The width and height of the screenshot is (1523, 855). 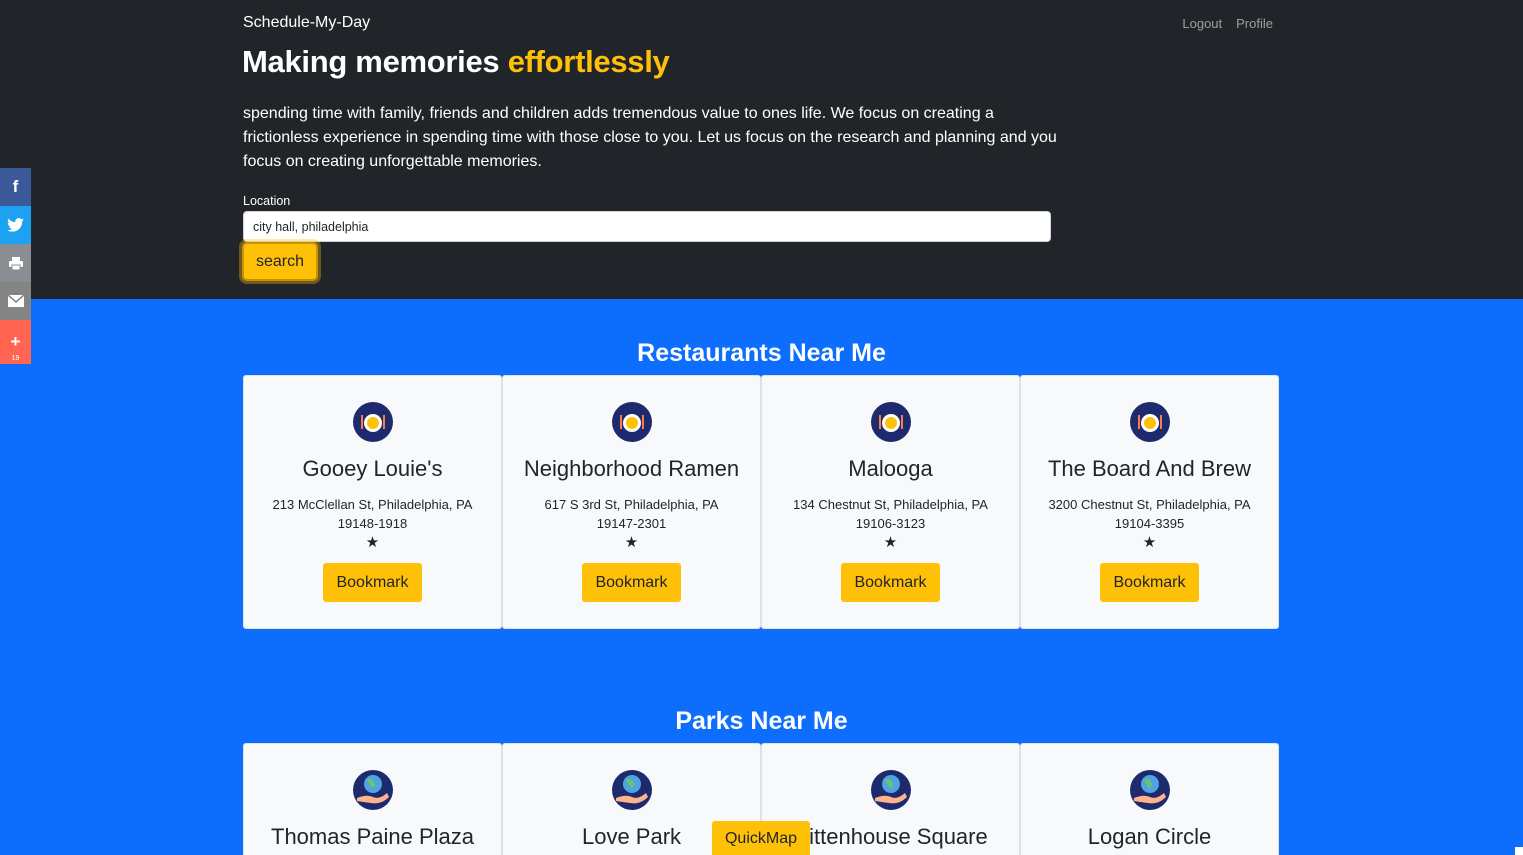 I want to click on profile-link: Profile, so click(x=1254, y=23).